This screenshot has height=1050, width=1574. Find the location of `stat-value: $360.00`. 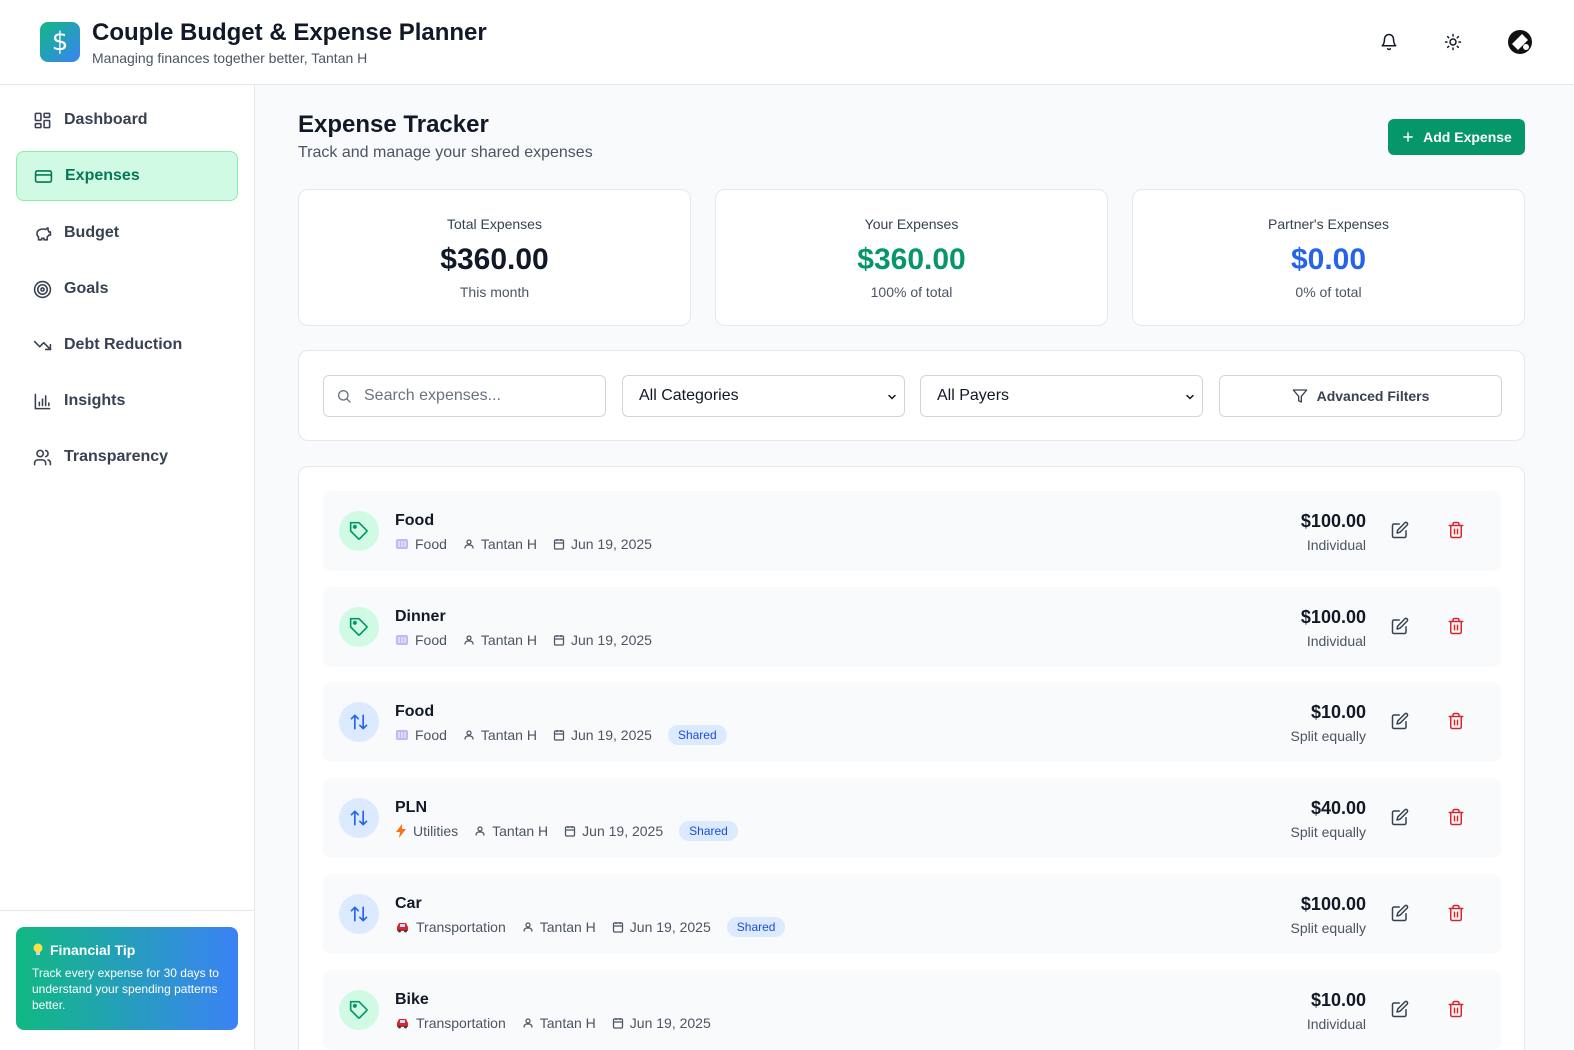

stat-value: $360.00 is located at coordinates (494, 259).